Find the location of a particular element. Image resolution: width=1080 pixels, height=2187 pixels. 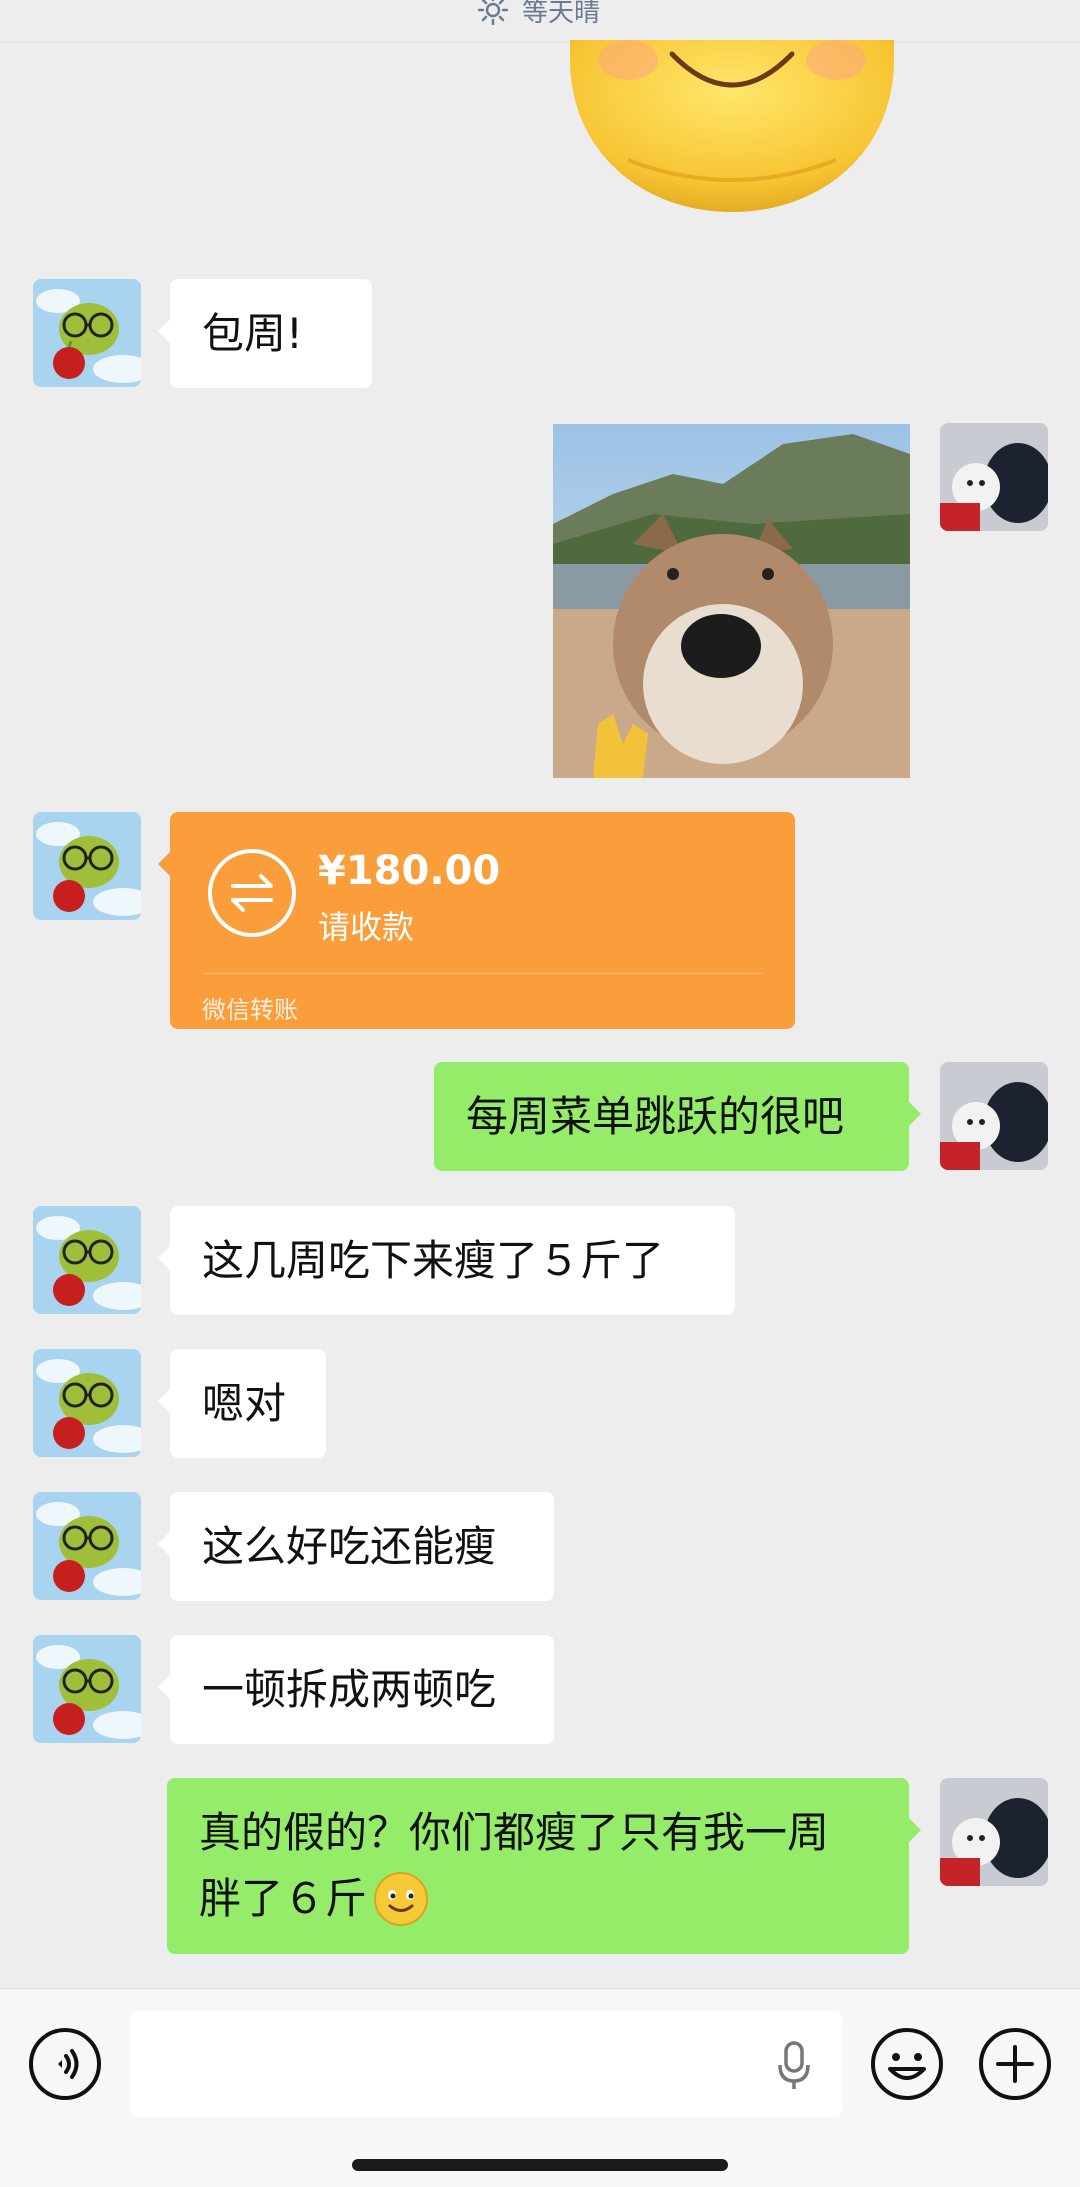

message-text: 包周! is located at coordinates (252, 333).